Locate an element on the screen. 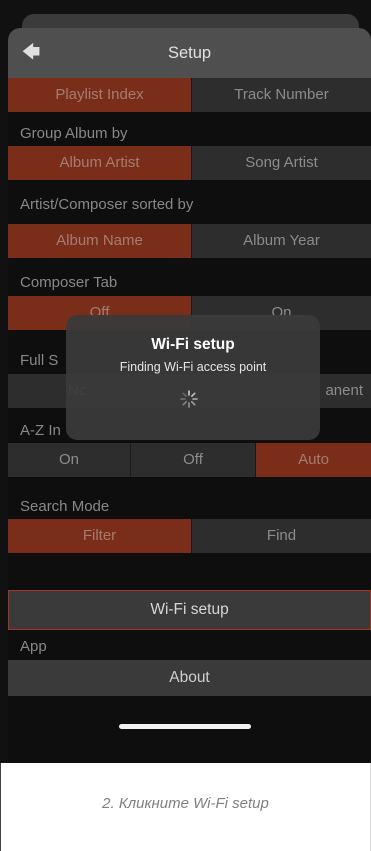 This screenshot has width=371, height=851. option-az-on: On is located at coordinates (69, 460).